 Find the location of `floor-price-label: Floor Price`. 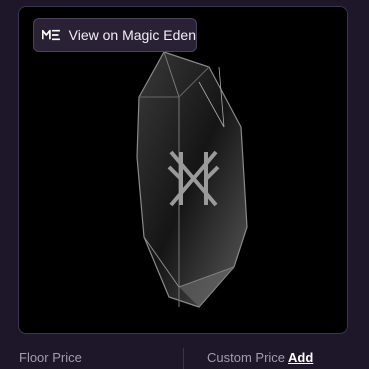

floor-price-label: Floor Price is located at coordinates (50, 357).